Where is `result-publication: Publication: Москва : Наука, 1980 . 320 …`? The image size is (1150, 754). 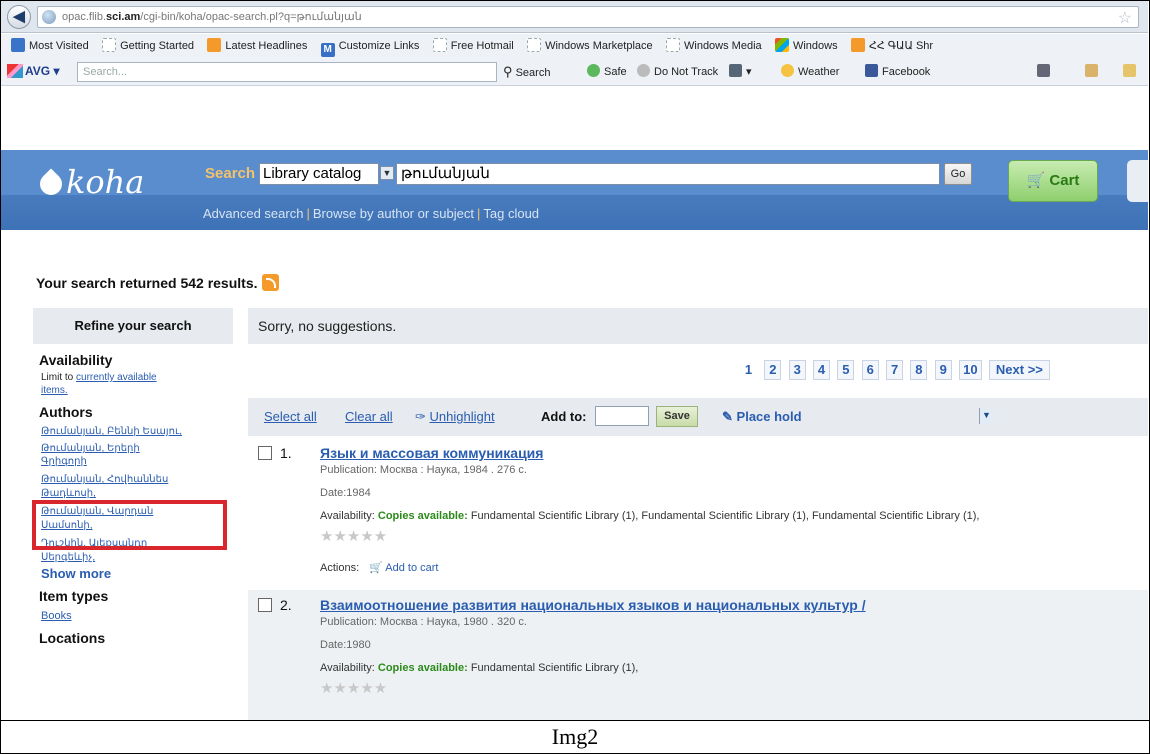
result-publication: Publication: Москва : Наука, 1980 . 320 … is located at coordinates (423, 622).